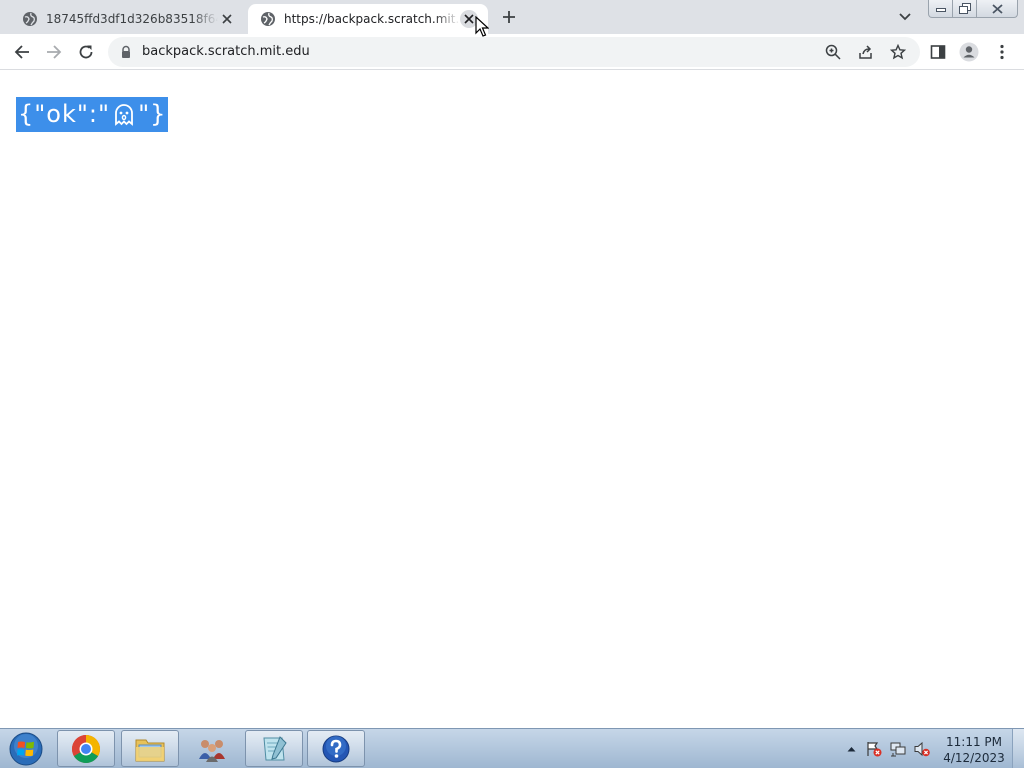 The image size is (1024, 768). I want to click on avatar-icon, so click(969, 52).